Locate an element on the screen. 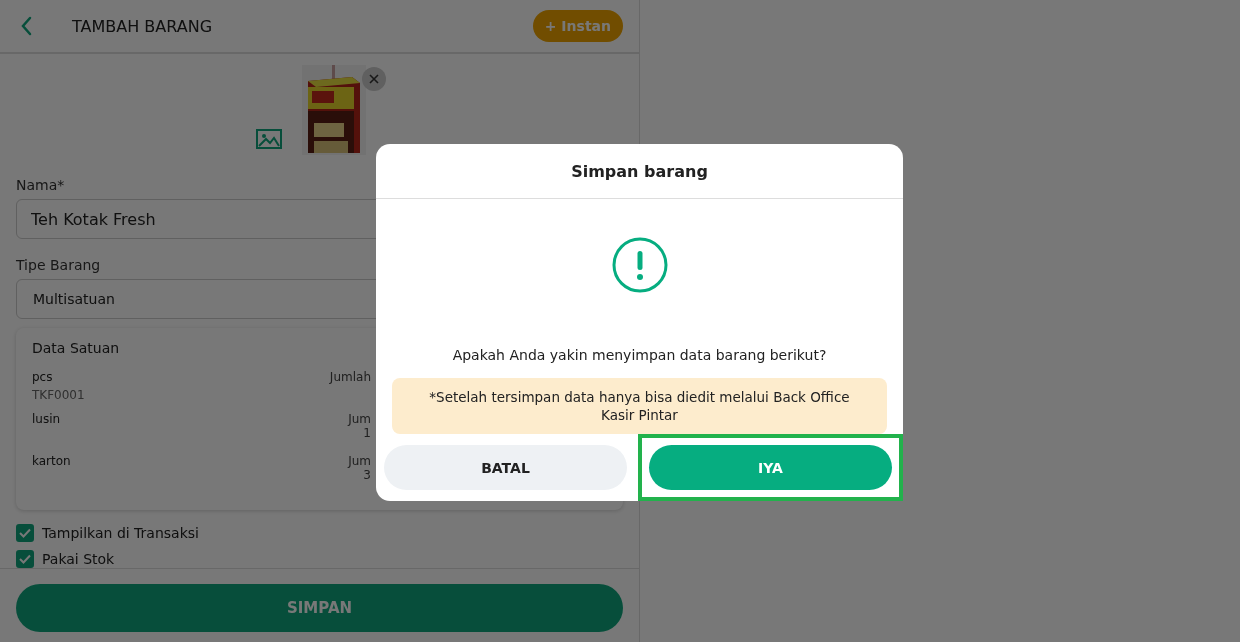  card-title: Data Satuan is located at coordinates (76, 348).